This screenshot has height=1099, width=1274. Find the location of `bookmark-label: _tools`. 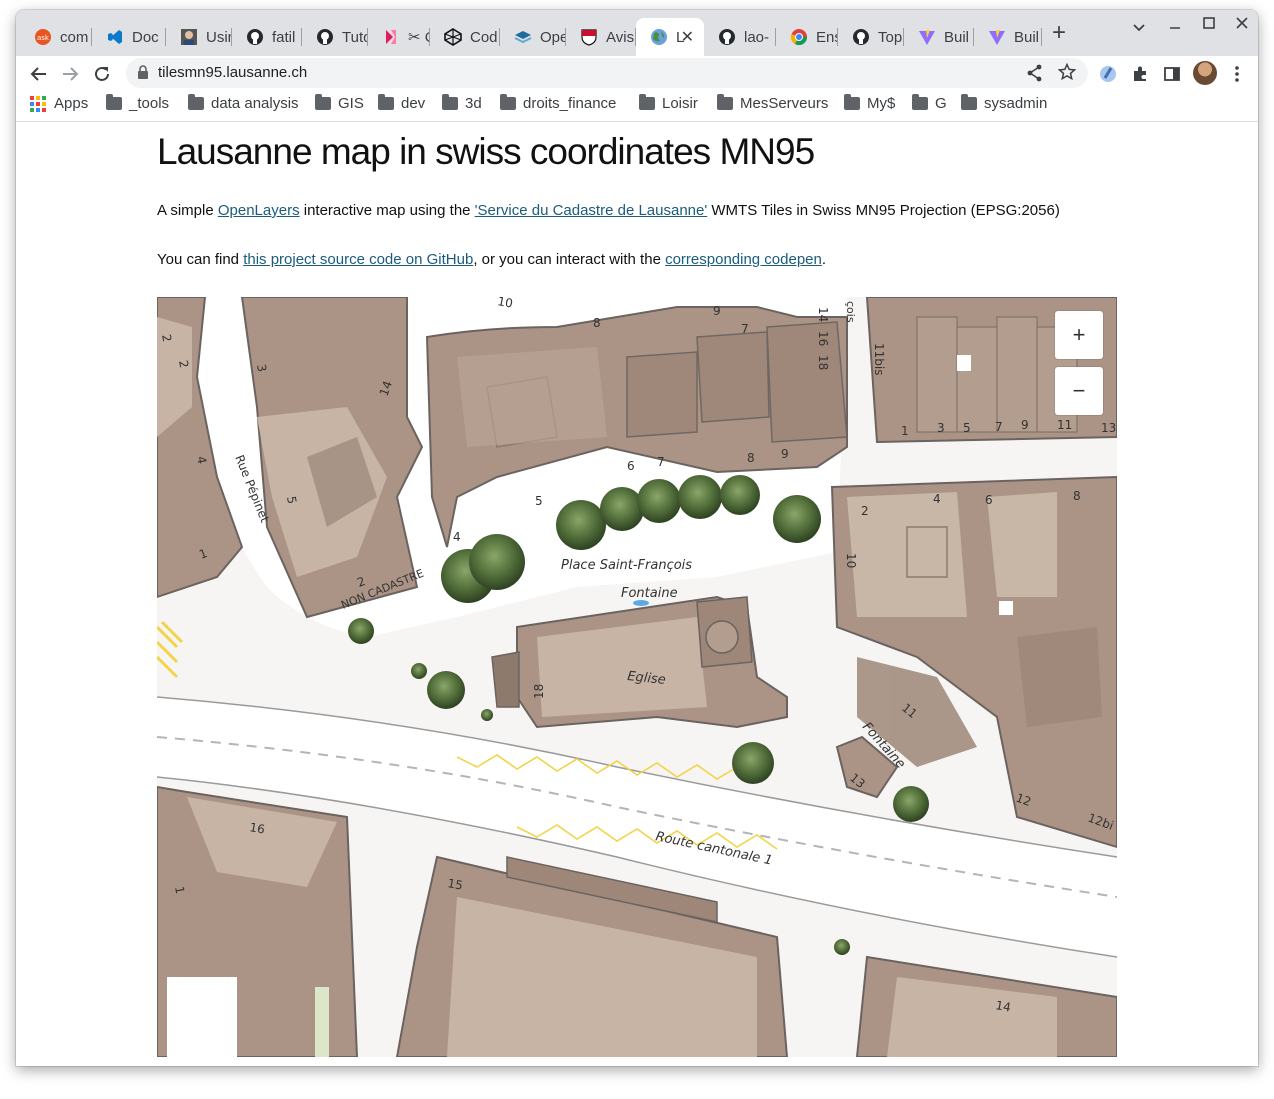

bookmark-label: _tools is located at coordinates (149, 103).